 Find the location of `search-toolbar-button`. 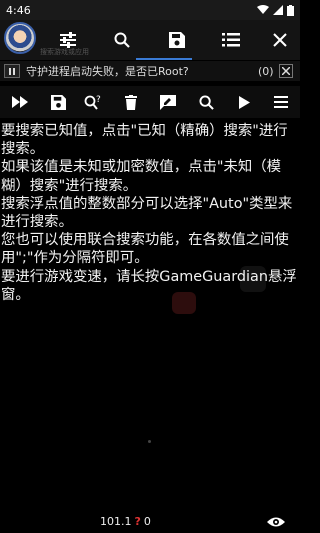

search-toolbar-button is located at coordinates (206, 102).